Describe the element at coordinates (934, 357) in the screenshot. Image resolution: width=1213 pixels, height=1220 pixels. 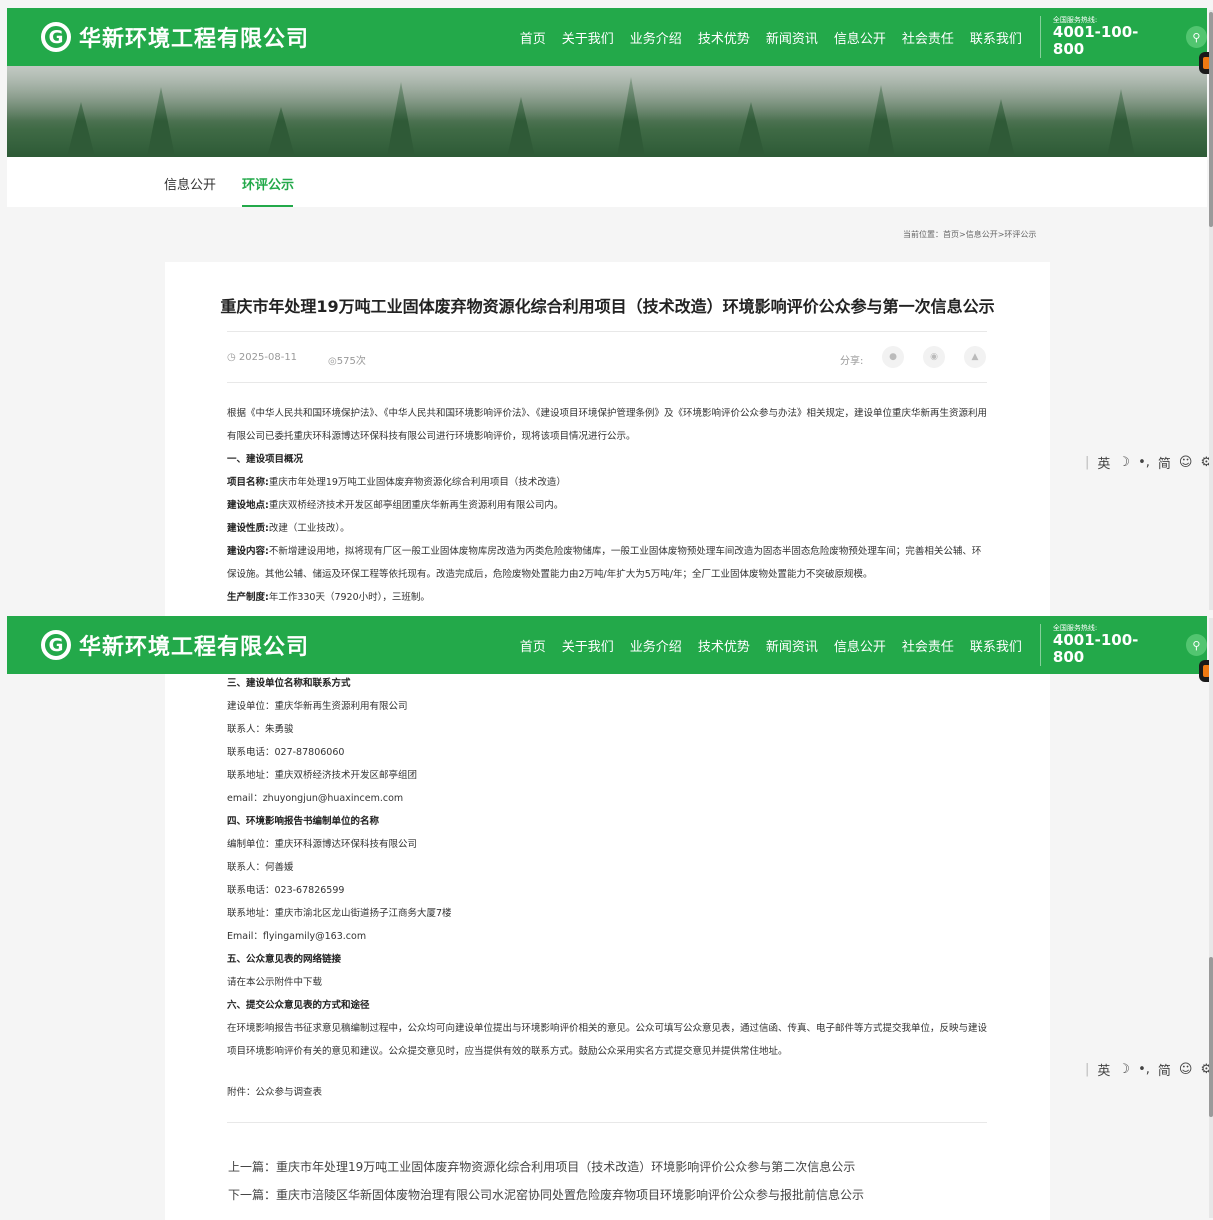
I see `weibo-share-icon: ◉` at that location.